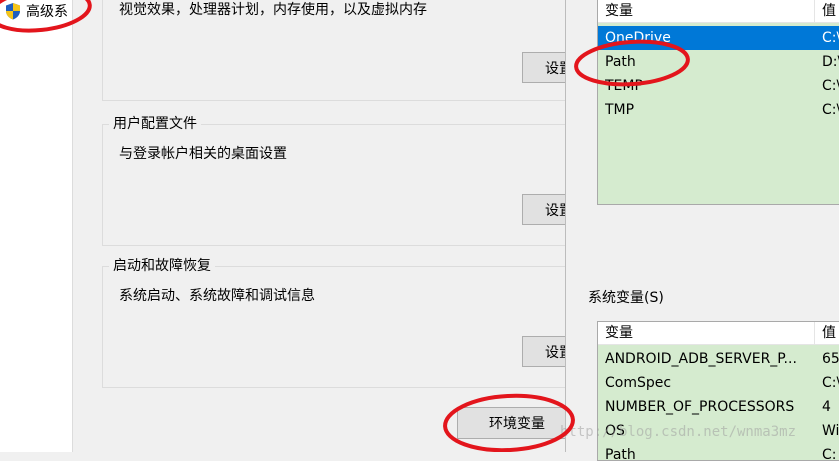 Image resolution: width=839 pixels, height=461 pixels. I want to click on environment-variables-button: 环境变量, so click(517, 423).